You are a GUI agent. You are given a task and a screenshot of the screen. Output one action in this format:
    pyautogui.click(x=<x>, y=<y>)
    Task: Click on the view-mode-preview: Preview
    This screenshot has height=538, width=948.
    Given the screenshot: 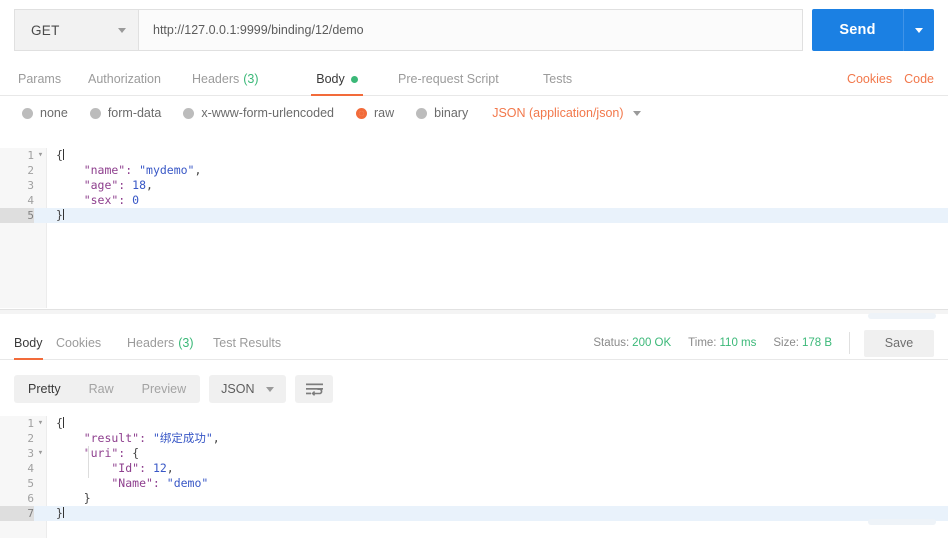 What is the action you would take?
    pyautogui.click(x=164, y=389)
    